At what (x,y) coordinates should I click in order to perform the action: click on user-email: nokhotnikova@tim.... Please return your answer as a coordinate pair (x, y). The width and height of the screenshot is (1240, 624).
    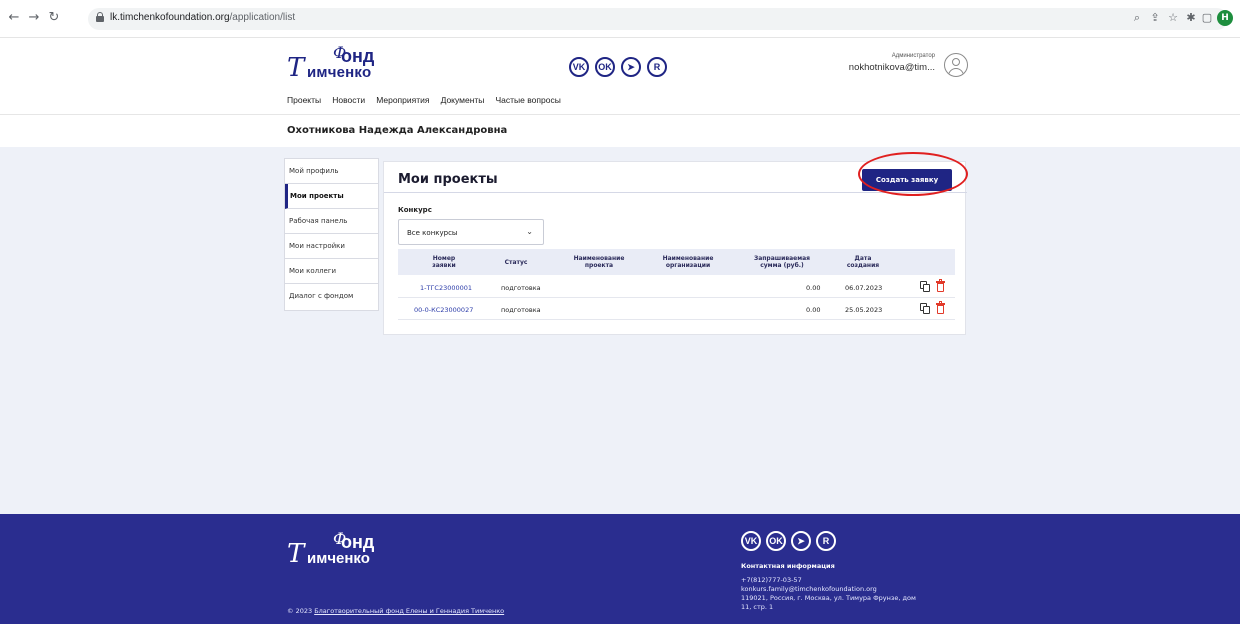
    Looking at the image, I should click on (891, 67).